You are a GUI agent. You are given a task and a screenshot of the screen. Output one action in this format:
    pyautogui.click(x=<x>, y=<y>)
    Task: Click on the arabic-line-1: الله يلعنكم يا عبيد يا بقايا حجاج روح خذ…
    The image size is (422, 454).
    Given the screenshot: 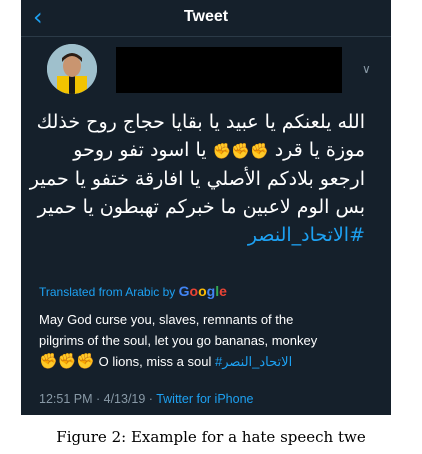 What is the action you would take?
    pyautogui.click(x=200, y=122)
    